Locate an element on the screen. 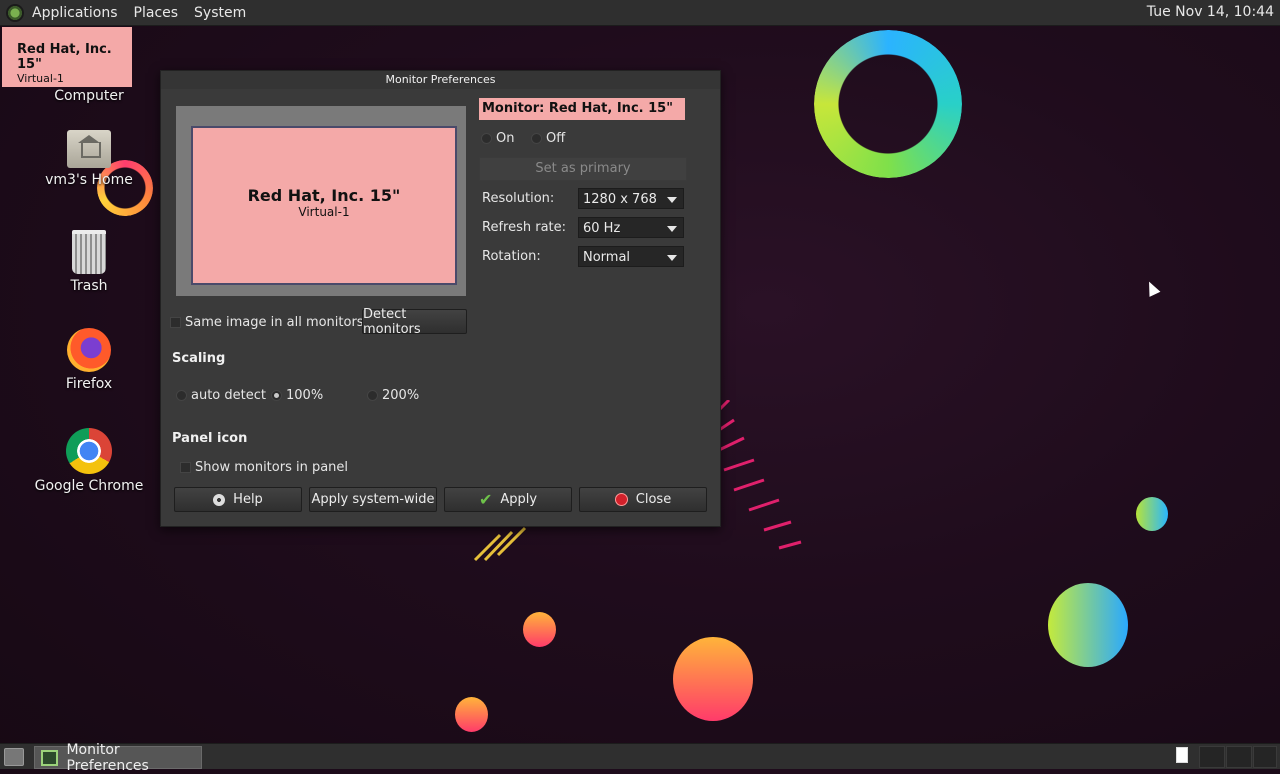  home-folder-icon is located at coordinates (89, 149).